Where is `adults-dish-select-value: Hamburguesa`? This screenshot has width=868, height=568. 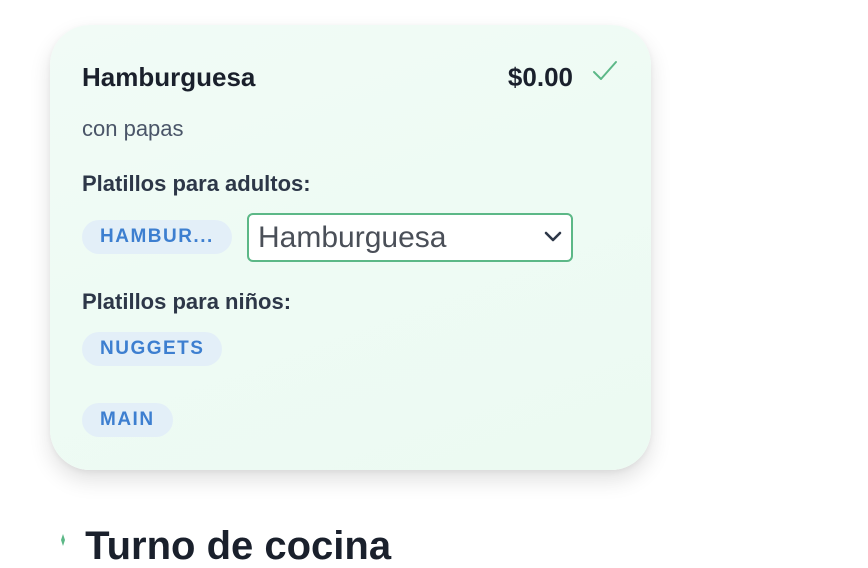 adults-dish-select-value: Hamburguesa is located at coordinates (352, 237).